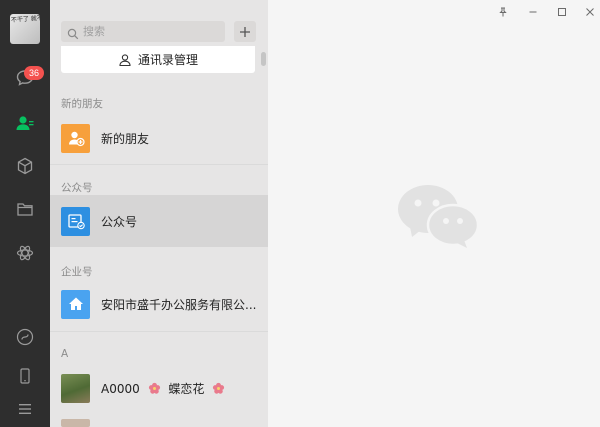 Image resolution: width=600 pixels, height=427 pixels. I want to click on scrollbar, so click(263, 59).